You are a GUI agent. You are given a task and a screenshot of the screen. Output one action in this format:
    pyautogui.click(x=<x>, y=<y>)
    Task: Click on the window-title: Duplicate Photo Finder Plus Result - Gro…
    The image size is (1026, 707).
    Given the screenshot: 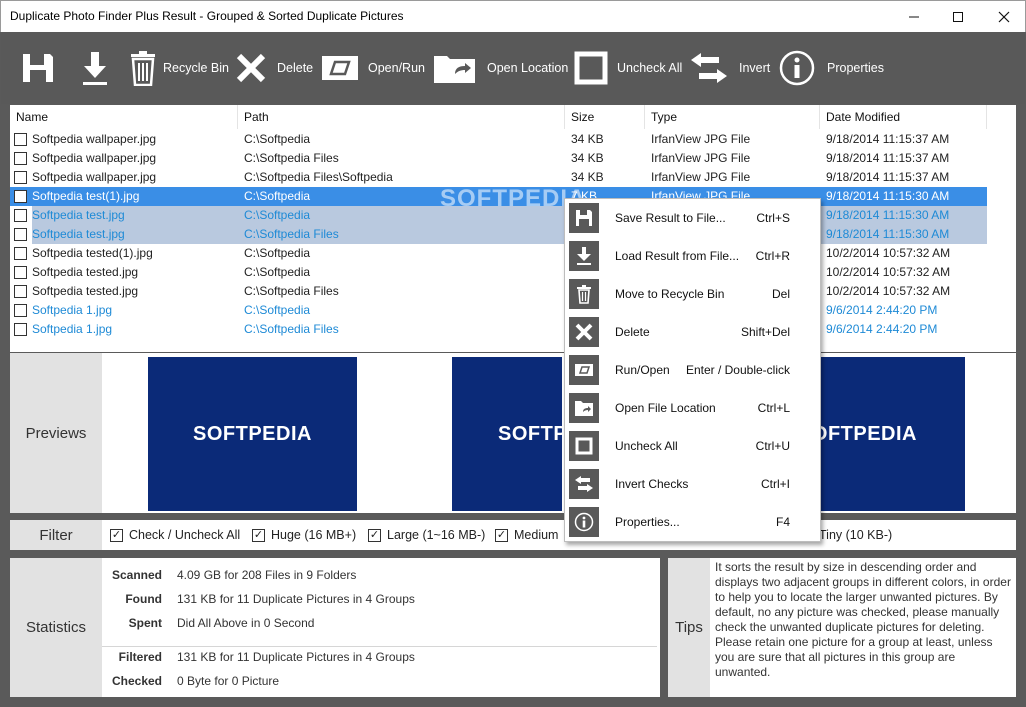 What is the action you would take?
    pyautogui.click(x=207, y=16)
    